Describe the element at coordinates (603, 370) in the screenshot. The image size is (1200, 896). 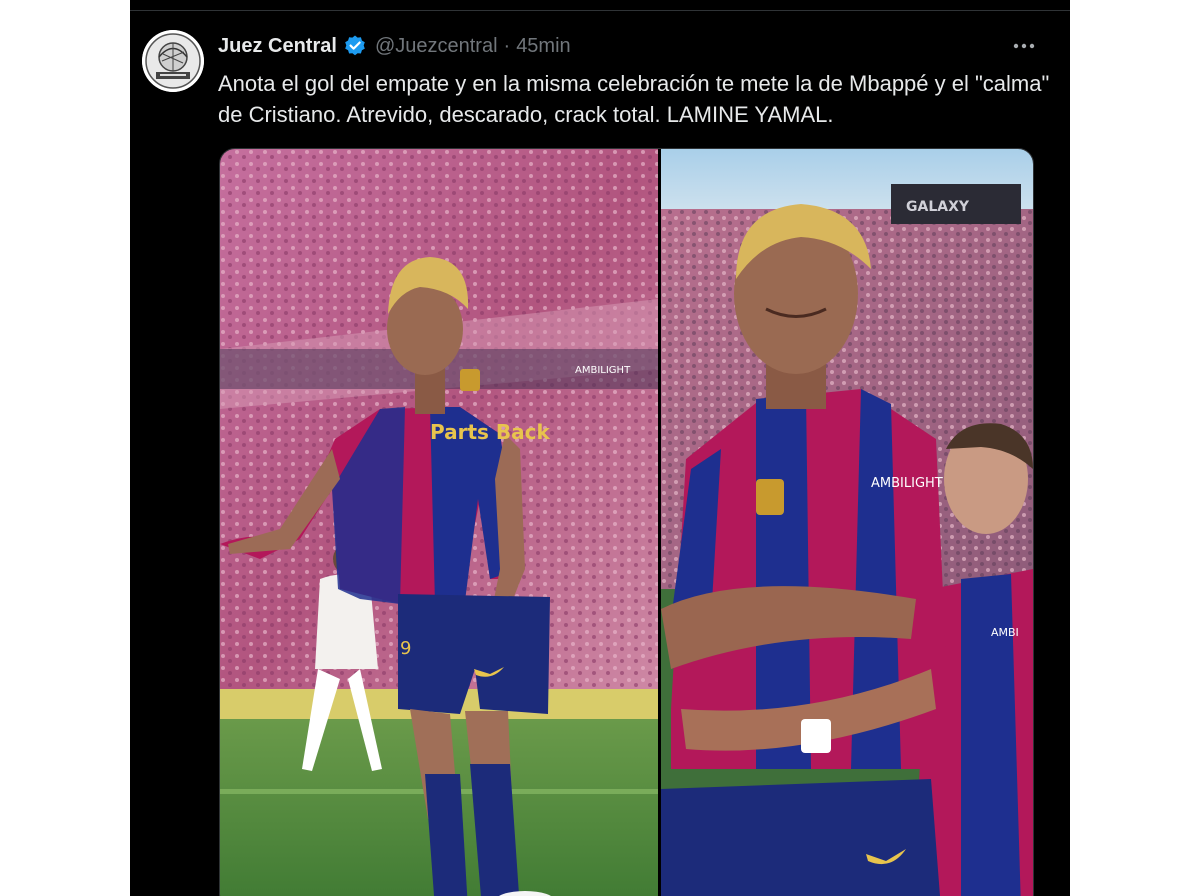
I see `left-sleeve-text: AMBILIGHT` at that location.